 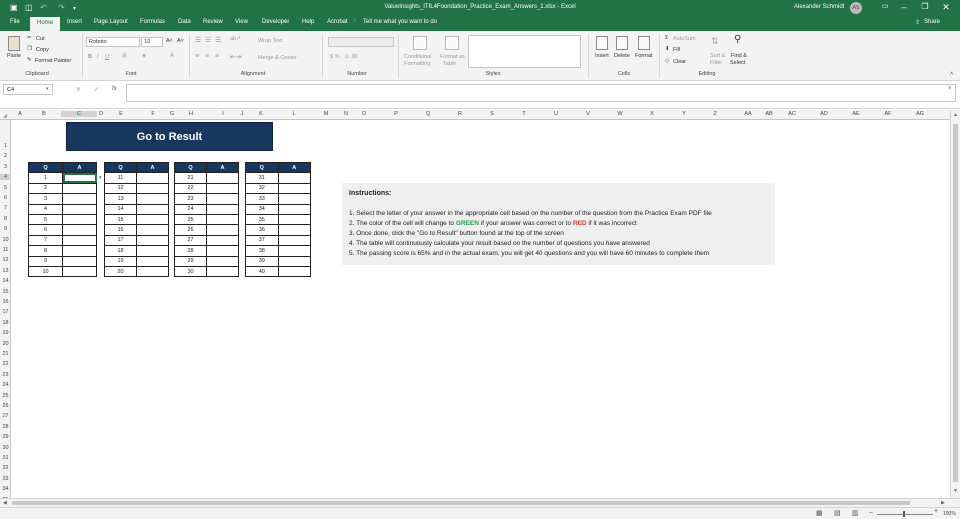 I want to click on restore-icon: ❐, so click(x=925, y=6).